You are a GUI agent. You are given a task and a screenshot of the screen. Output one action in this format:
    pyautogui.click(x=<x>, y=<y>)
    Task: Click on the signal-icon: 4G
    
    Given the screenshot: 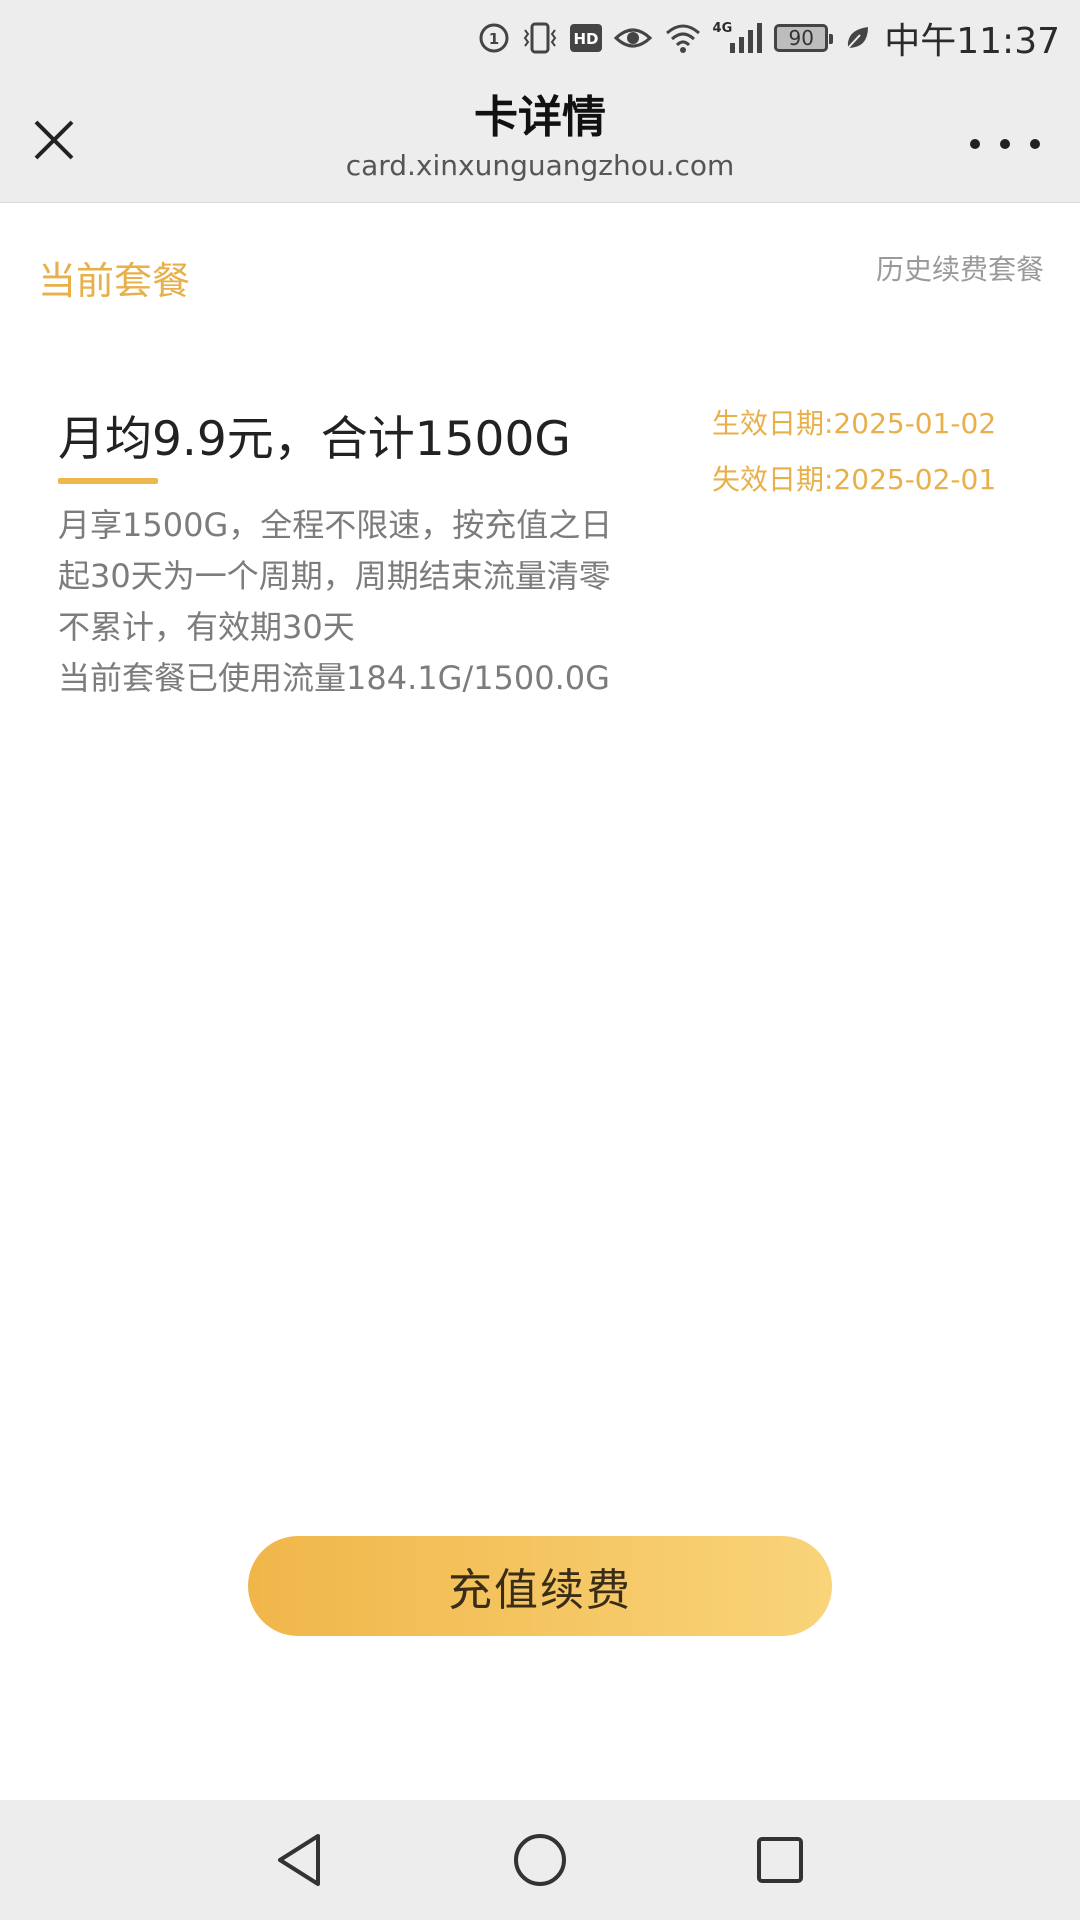 What is the action you would take?
    pyautogui.click(x=739, y=38)
    